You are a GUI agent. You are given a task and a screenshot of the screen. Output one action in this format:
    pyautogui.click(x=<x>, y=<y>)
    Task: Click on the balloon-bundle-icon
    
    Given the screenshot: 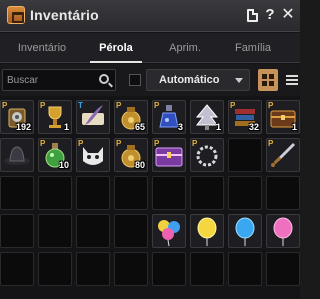 What is the action you would take?
    pyautogui.click(x=169, y=231)
    